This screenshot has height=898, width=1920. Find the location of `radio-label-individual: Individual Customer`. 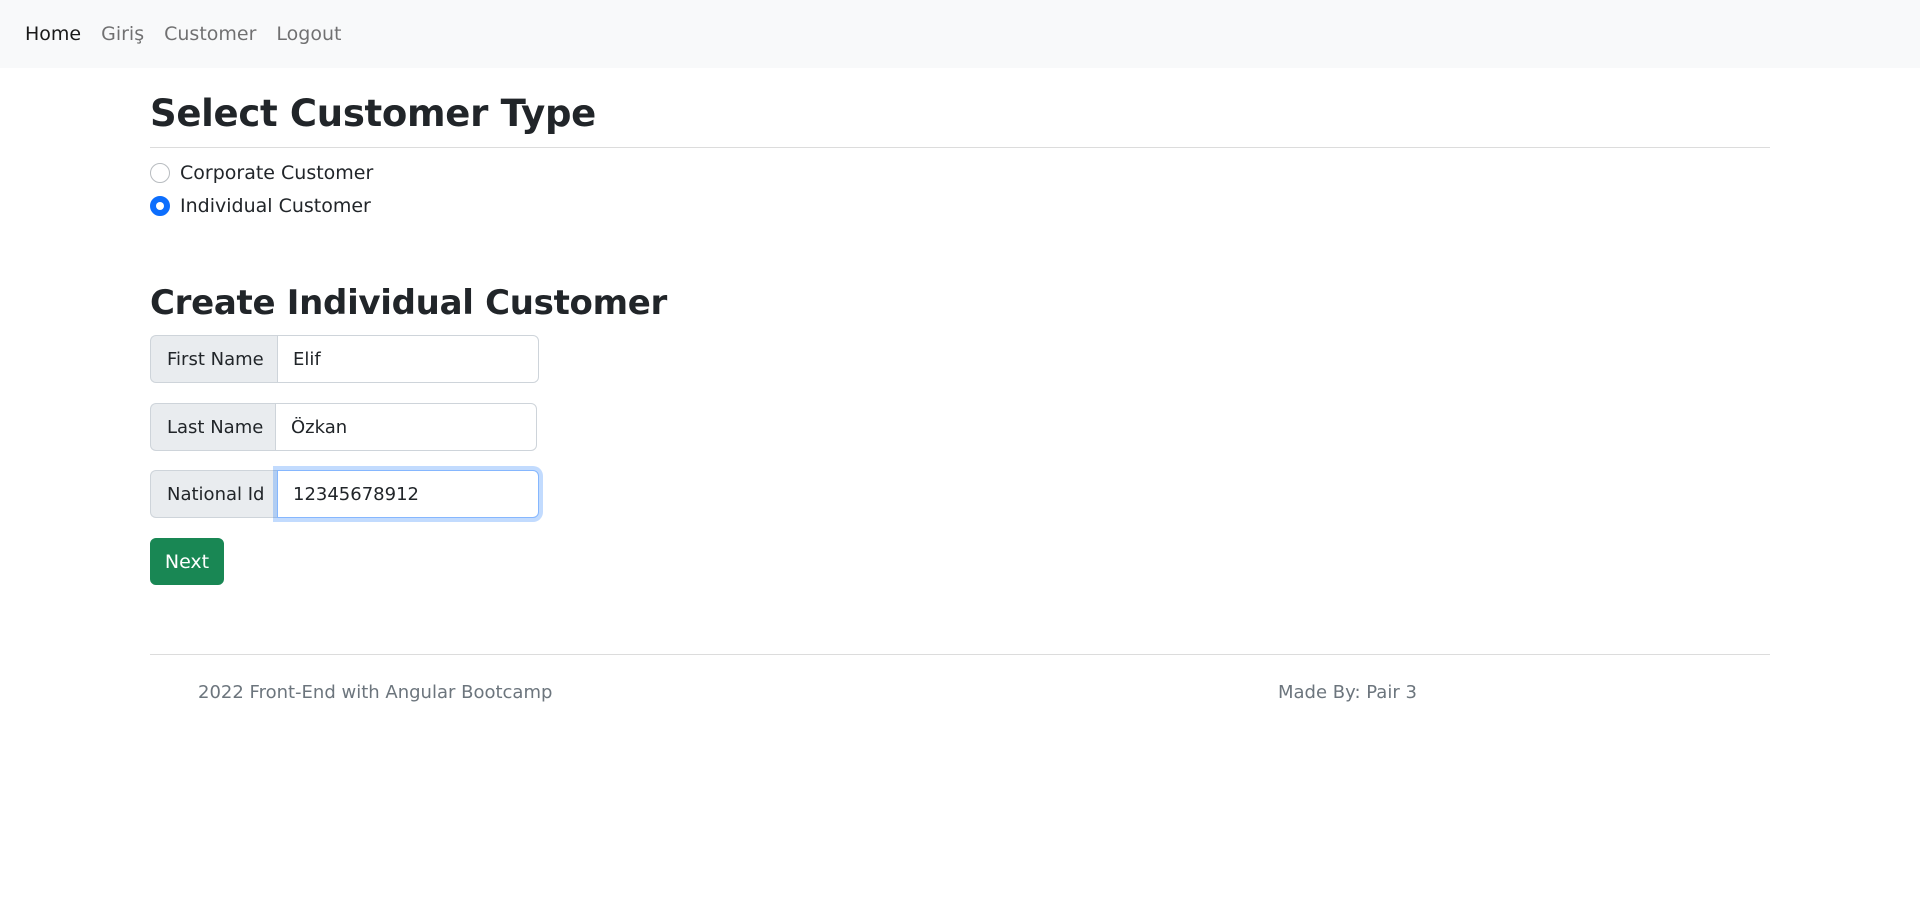

radio-label-individual: Individual Customer is located at coordinates (275, 206).